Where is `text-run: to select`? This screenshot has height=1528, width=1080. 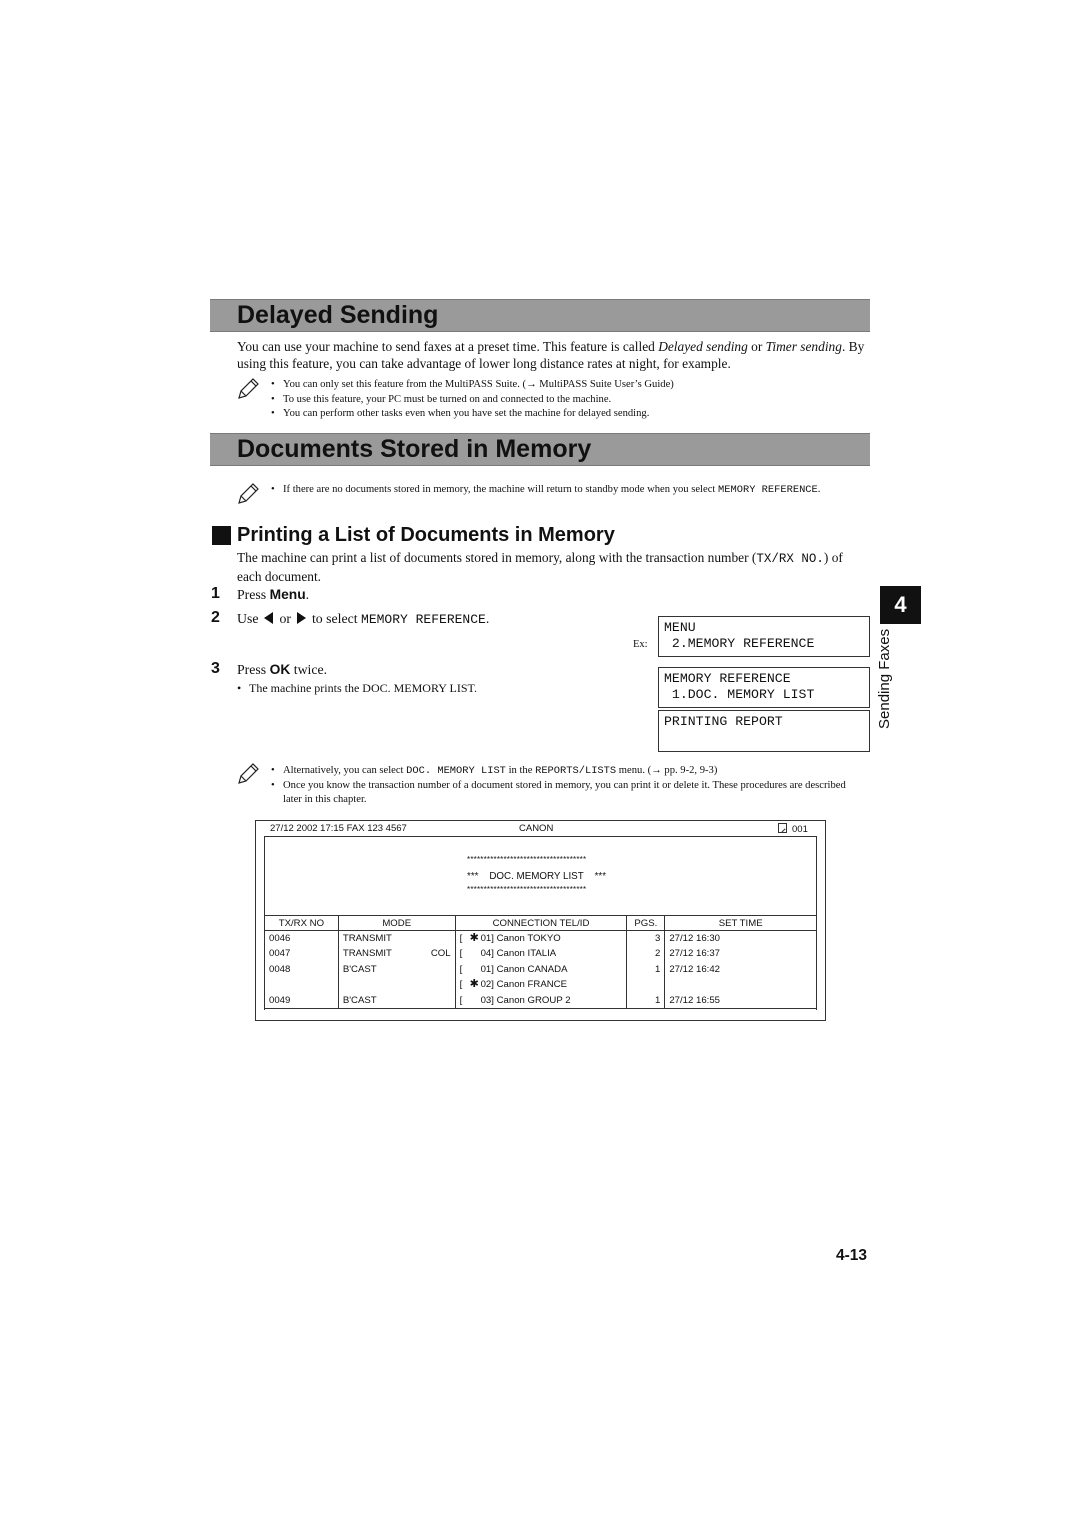 text-run: to select is located at coordinates (336, 618).